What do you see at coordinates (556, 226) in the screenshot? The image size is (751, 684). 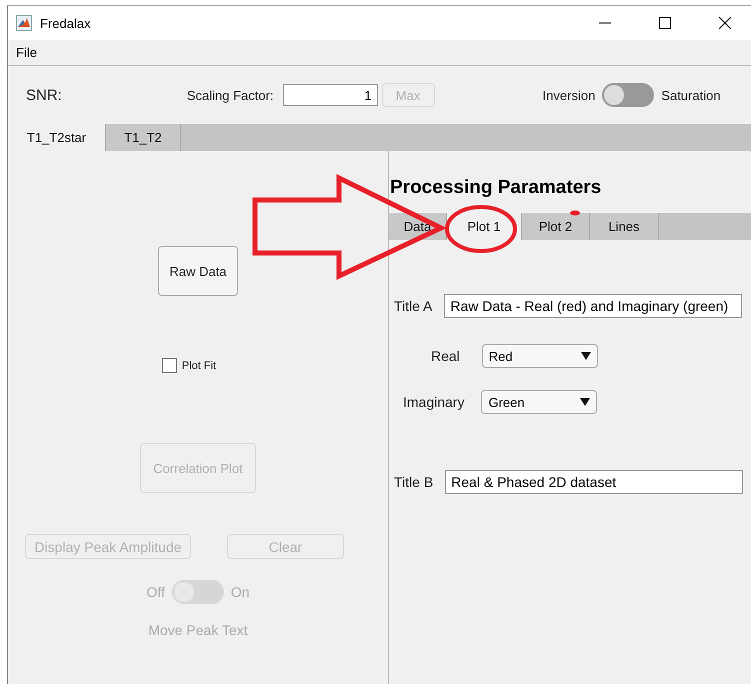 I see `tab: Plot 2` at bounding box center [556, 226].